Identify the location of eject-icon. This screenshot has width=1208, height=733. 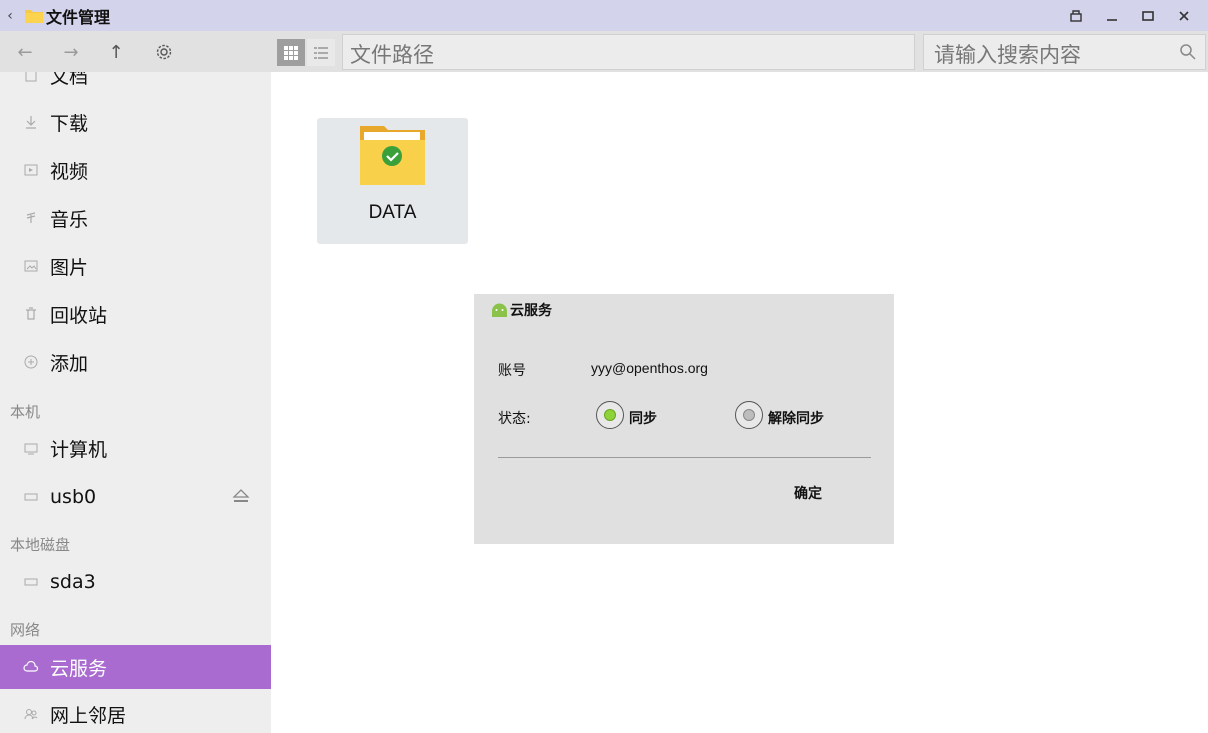
(241, 498).